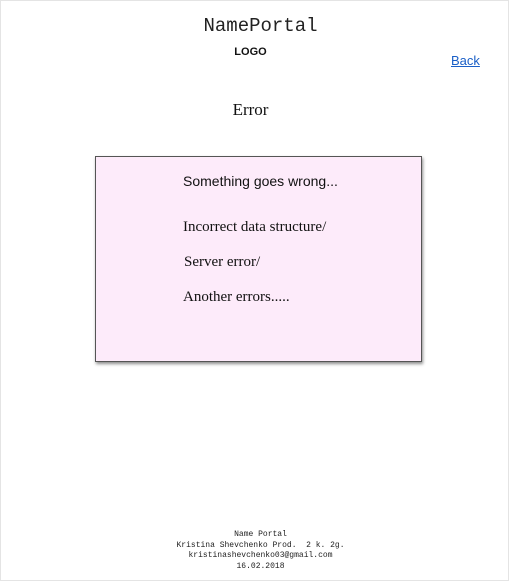  What do you see at coordinates (222, 262) in the screenshot?
I see `error-item-server: Server error/` at bounding box center [222, 262].